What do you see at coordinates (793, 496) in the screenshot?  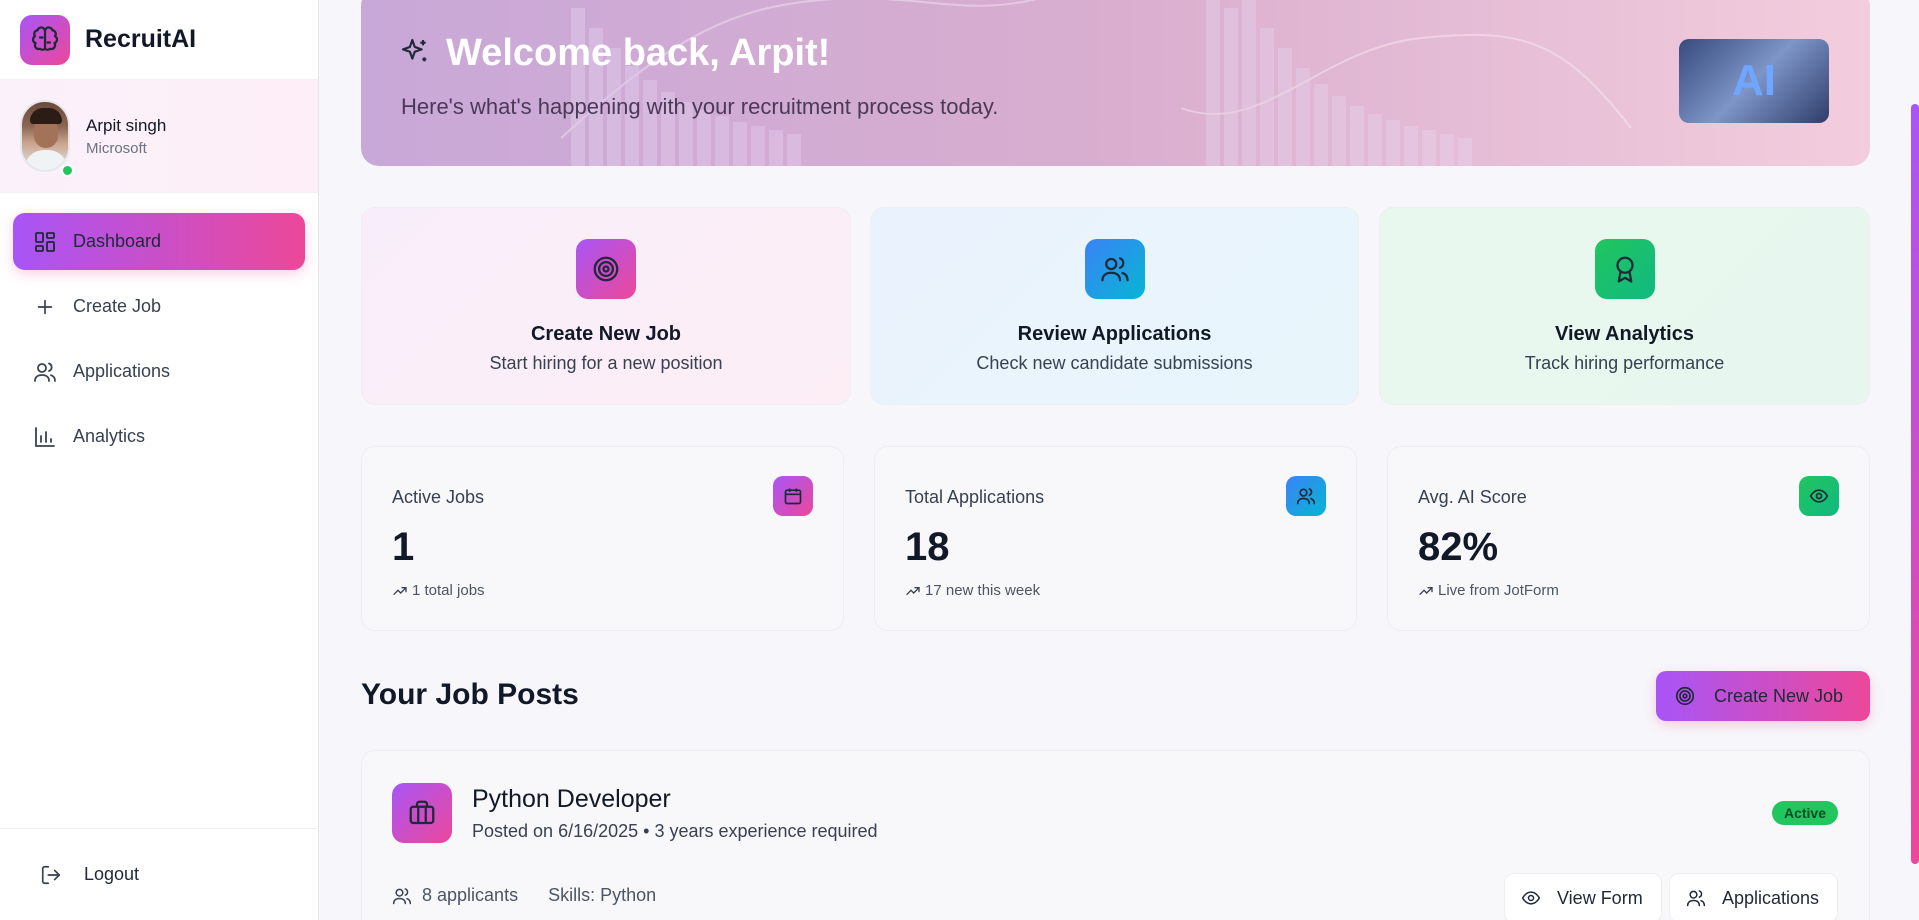 I see `calendar-icon` at bounding box center [793, 496].